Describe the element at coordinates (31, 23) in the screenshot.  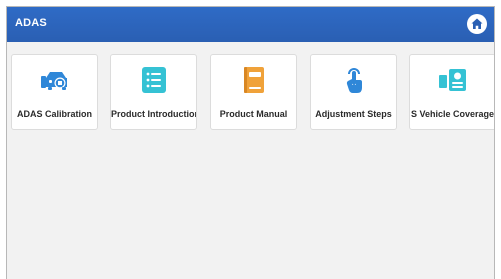
I see `page-title: ADAS` at that location.